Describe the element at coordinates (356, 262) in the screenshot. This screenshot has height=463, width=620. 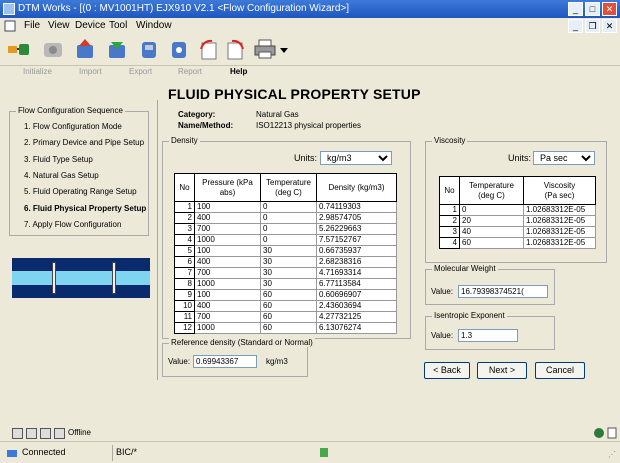
I see `density-cell: 2.68238316` at that location.